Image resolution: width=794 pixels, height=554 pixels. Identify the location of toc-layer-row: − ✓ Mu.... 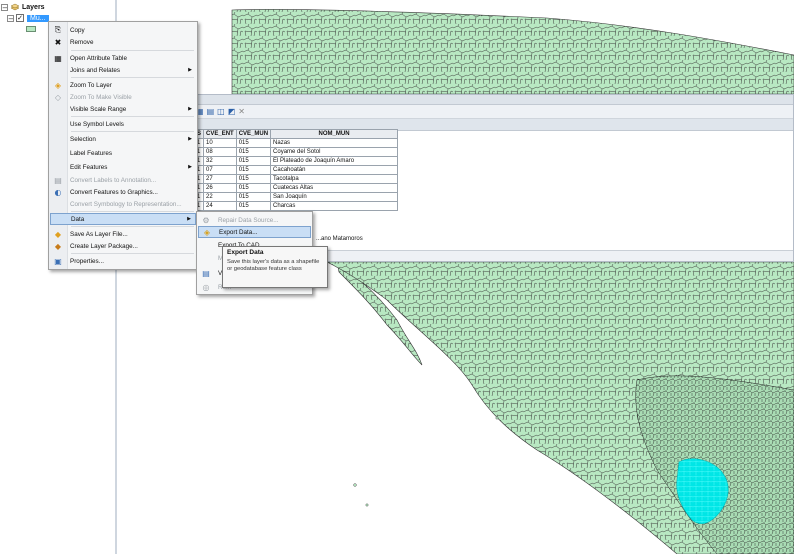
(28, 18).